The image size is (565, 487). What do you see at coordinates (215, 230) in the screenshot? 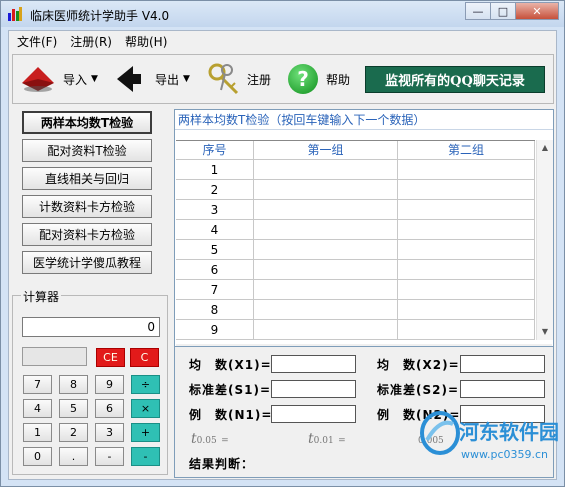
I see `row-index-cell: 4` at bounding box center [215, 230].